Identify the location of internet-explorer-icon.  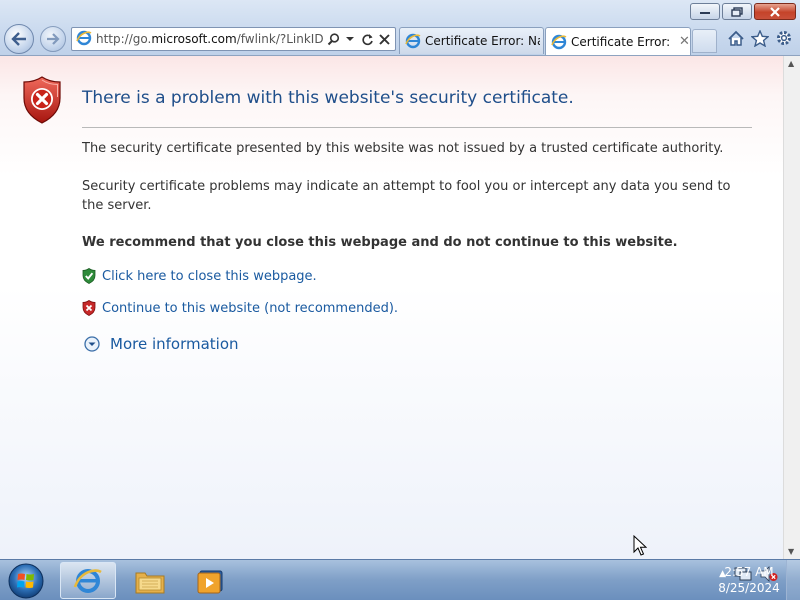
(87, 580).